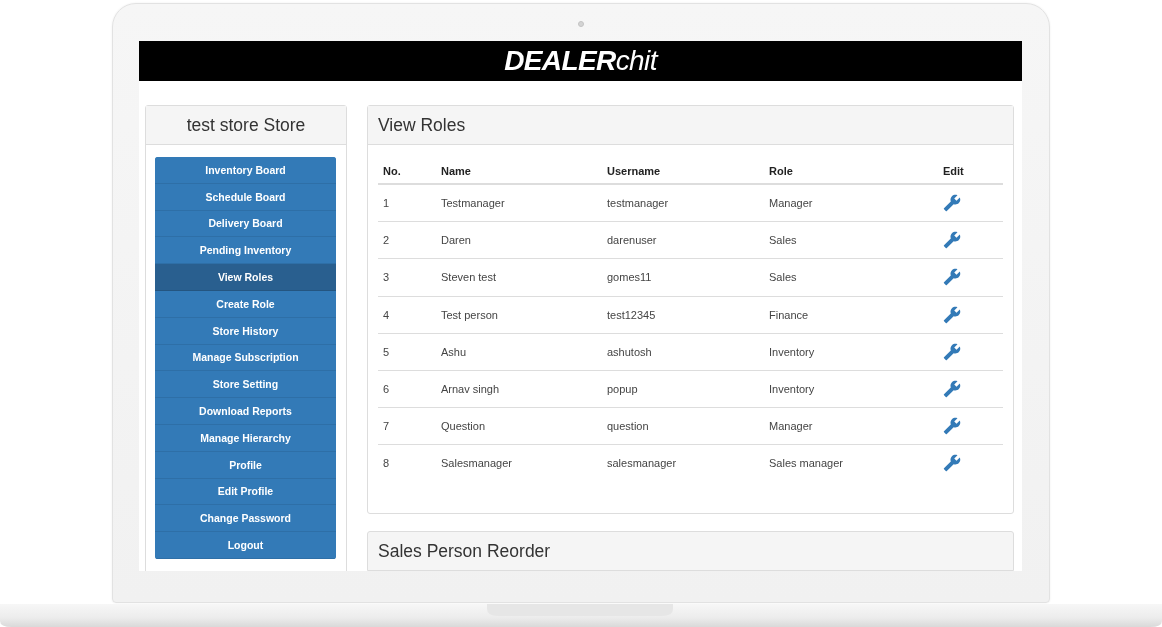 Image resolution: width=1162 pixels, height=627 pixels. Describe the element at coordinates (634, 171) in the screenshot. I see `column-header: Username` at that location.